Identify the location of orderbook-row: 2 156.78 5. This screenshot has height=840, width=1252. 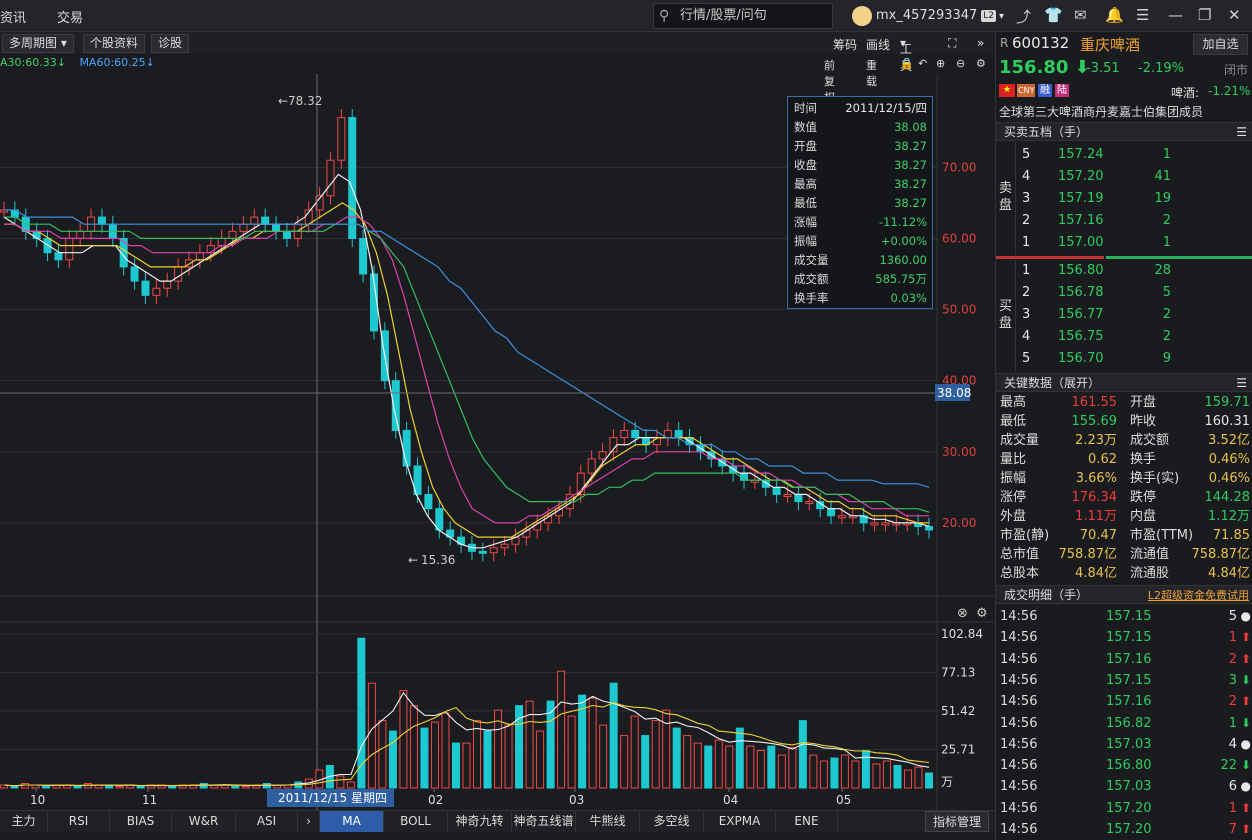
(1124, 293).